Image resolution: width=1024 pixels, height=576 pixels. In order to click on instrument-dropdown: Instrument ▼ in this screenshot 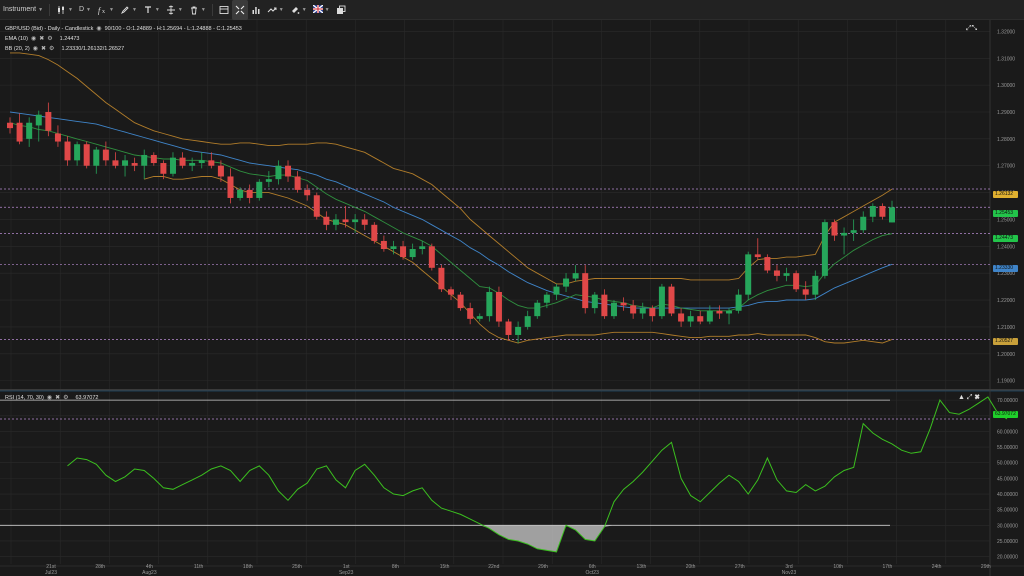, I will do `click(23, 10)`.